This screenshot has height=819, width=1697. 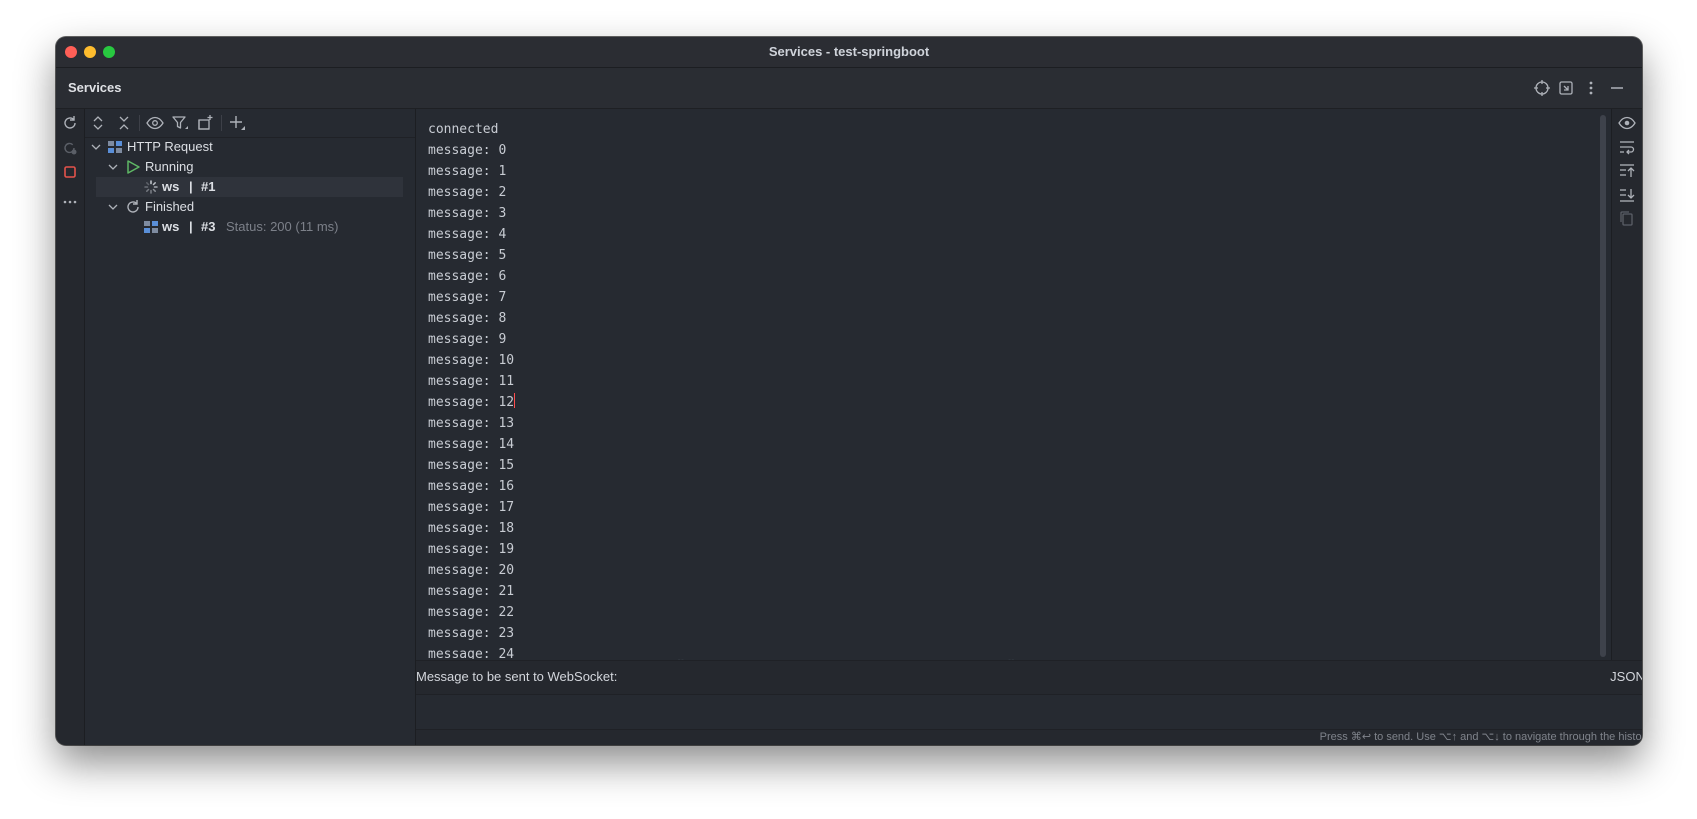 What do you see at coordinates (1627, 171) in the screenshot?
I see `scroll-to-top-icon` at bounding box center [1627, 171].